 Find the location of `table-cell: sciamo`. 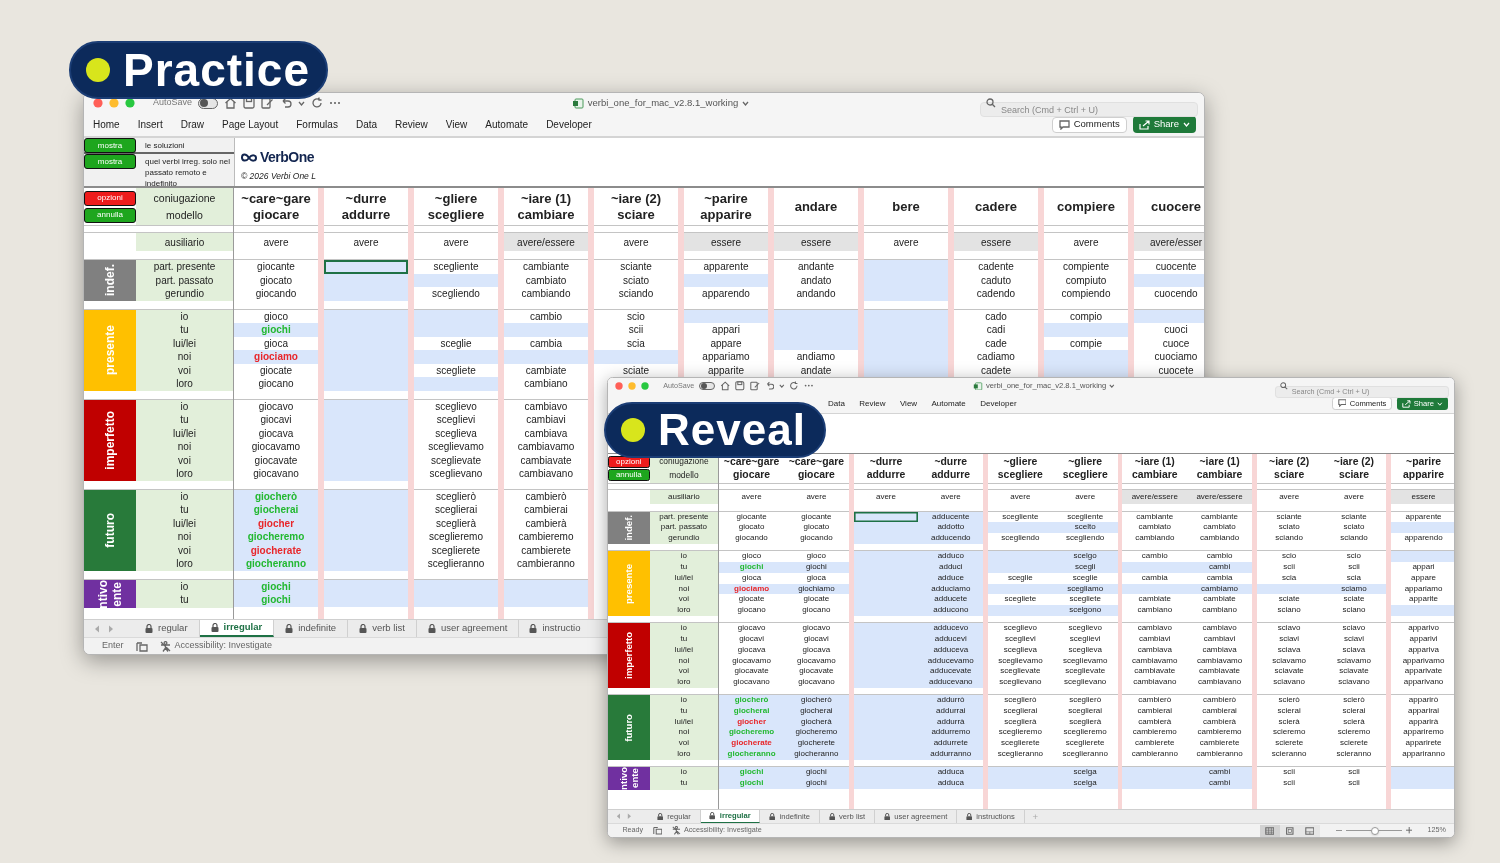

table-cell: sciamo is located at coordinates (1354, 589).